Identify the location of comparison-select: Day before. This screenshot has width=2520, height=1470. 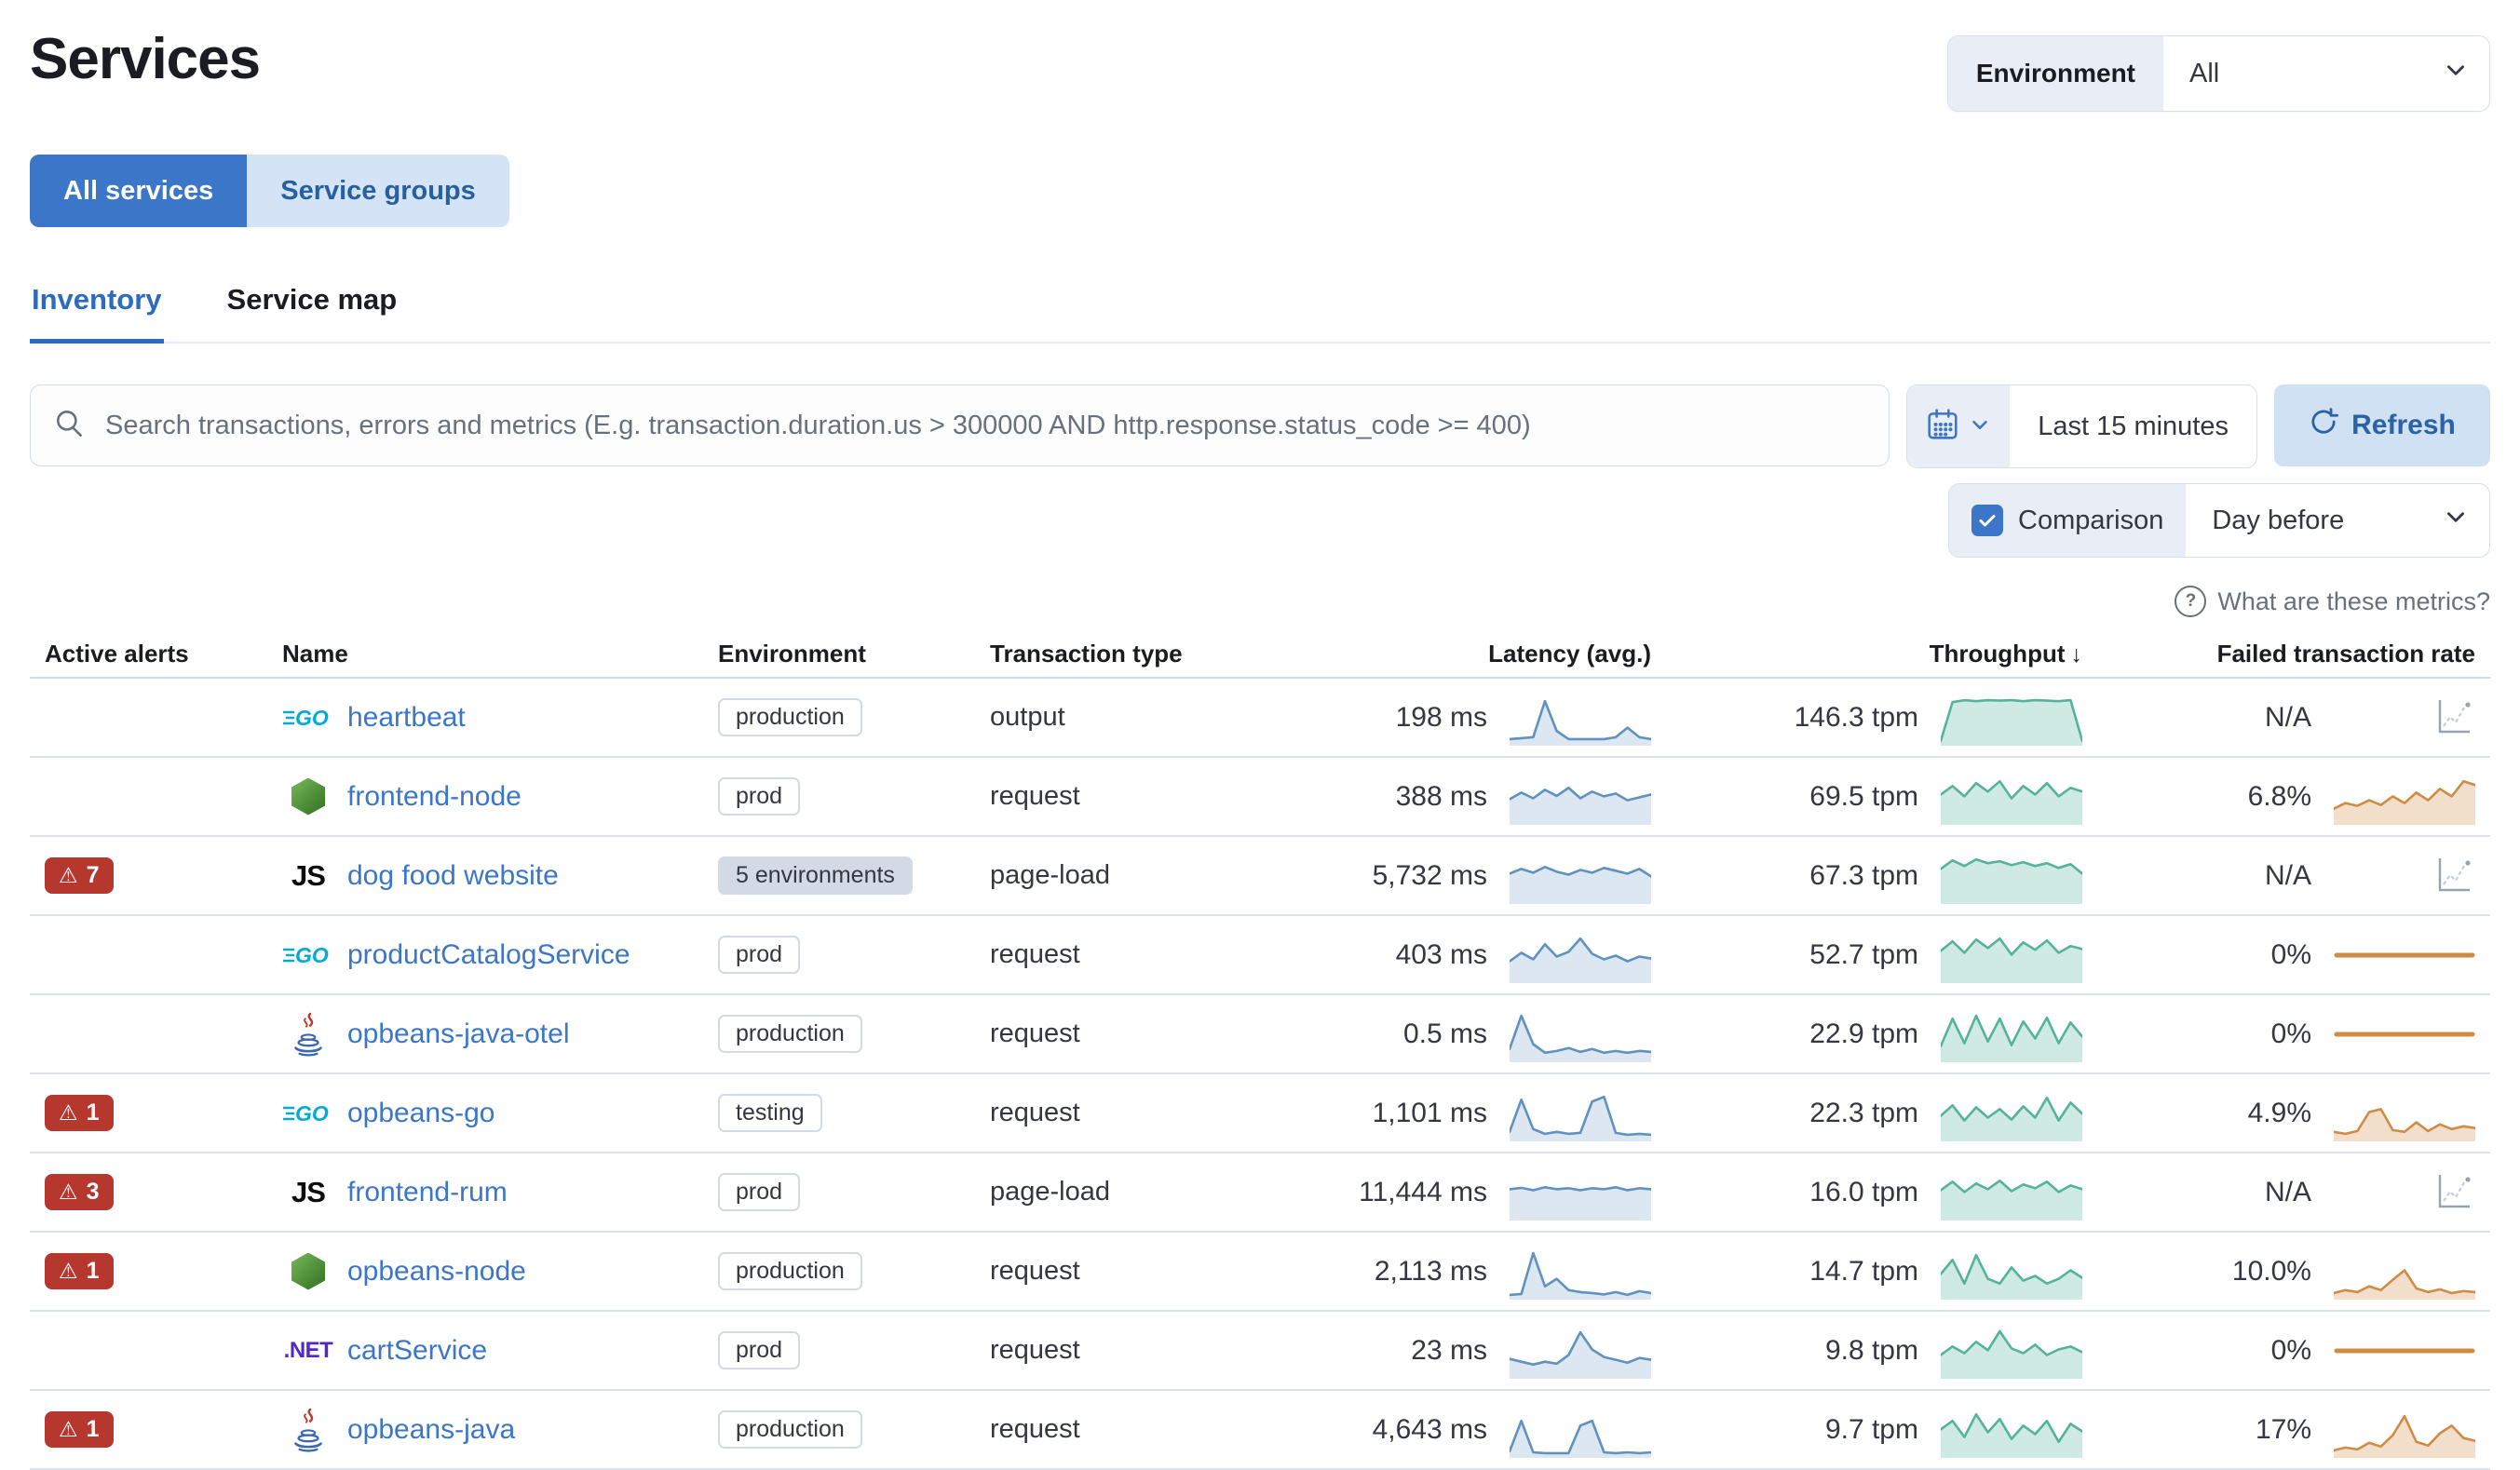
(2337, 520).